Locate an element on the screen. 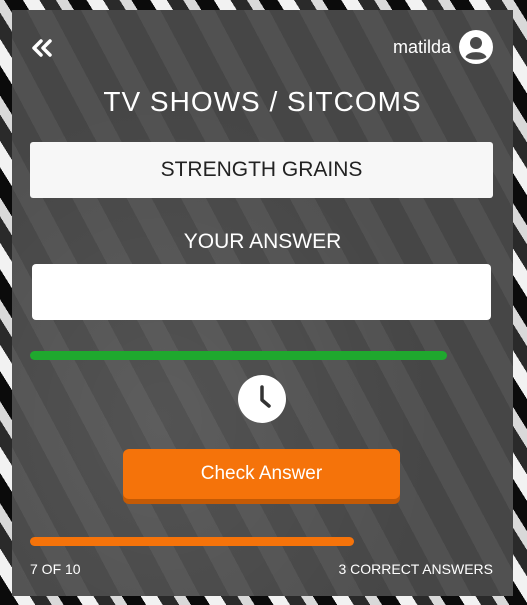 This screenshot has width=527, height=605. timer-bar is located at coordinates (261, 355).